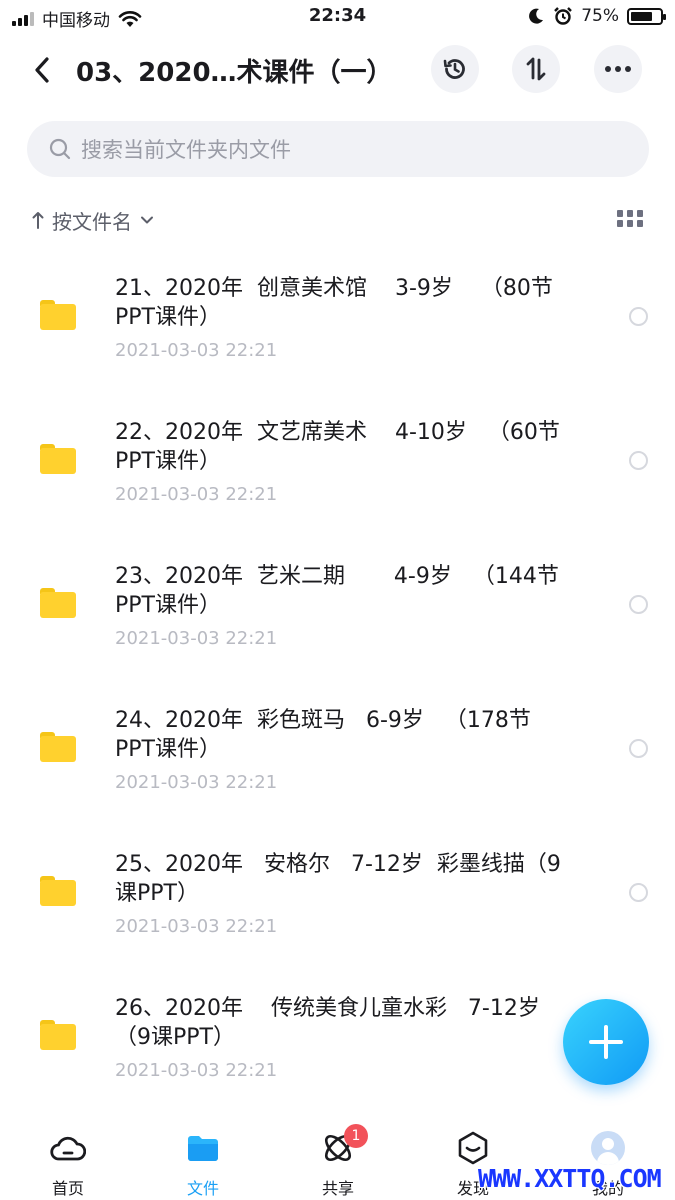 Image resolution: width=675 pixels, height=1200 pixels. I want to click on nav-label-share: 共享, so click(337, 1188).